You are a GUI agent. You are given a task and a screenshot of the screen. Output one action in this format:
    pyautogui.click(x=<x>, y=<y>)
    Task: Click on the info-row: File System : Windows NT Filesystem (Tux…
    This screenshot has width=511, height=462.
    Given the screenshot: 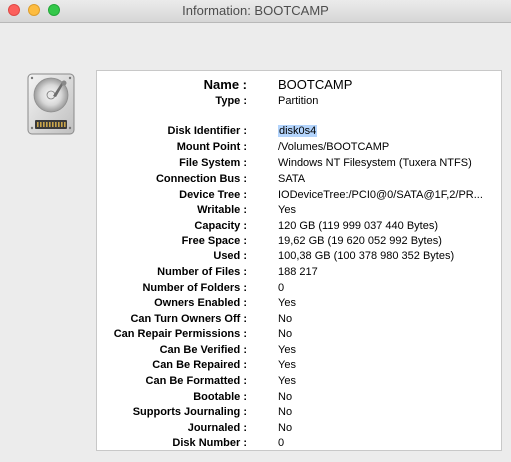 What is the action you would take?
    pyautogui.click(x=299, y=163)
    